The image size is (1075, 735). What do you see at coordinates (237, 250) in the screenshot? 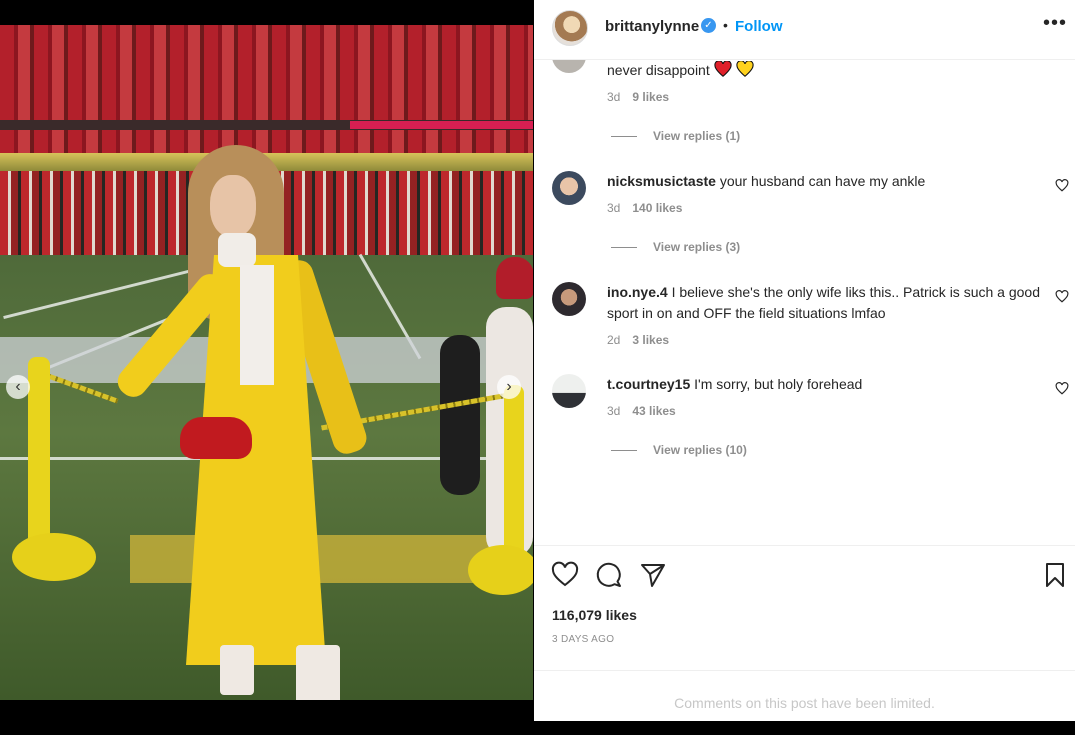
I see `turtleneck` at bounding box center [237, 250].